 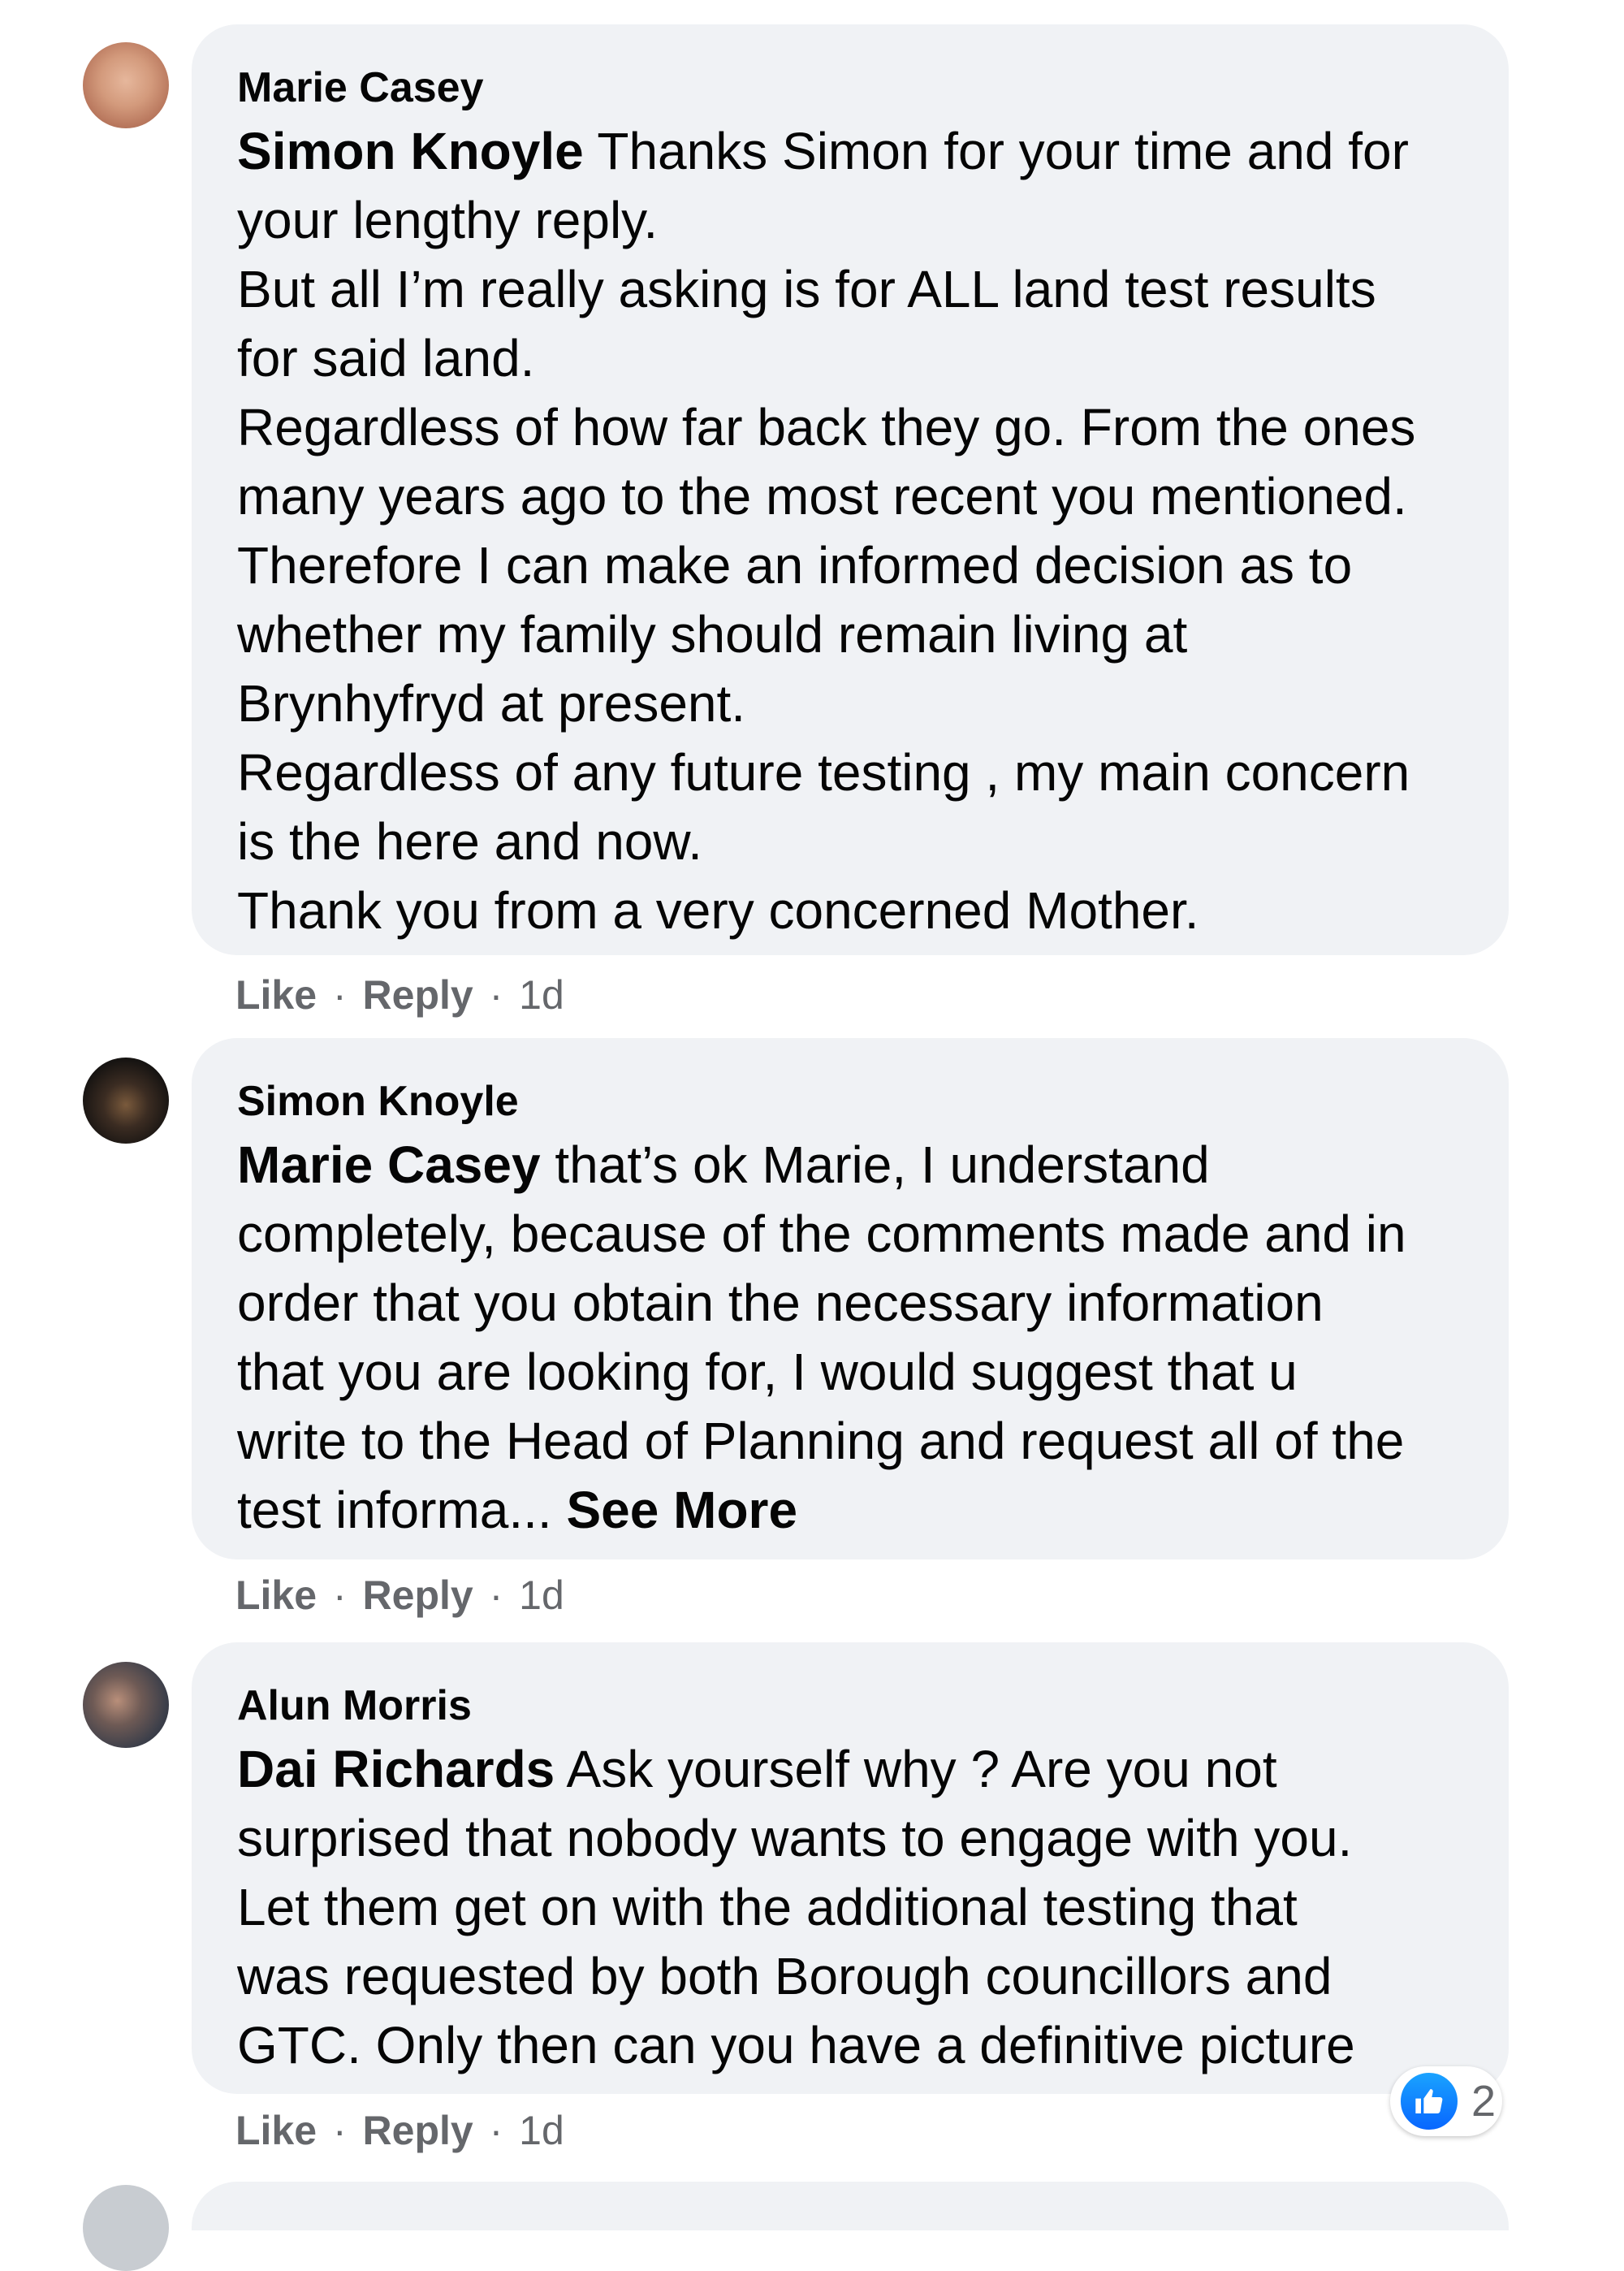 What do you see at coordinates (718, 910) in the screenshot?
I see `comment-line: Thank you from a very concerned Mother.` at bounding box center [718, 910].